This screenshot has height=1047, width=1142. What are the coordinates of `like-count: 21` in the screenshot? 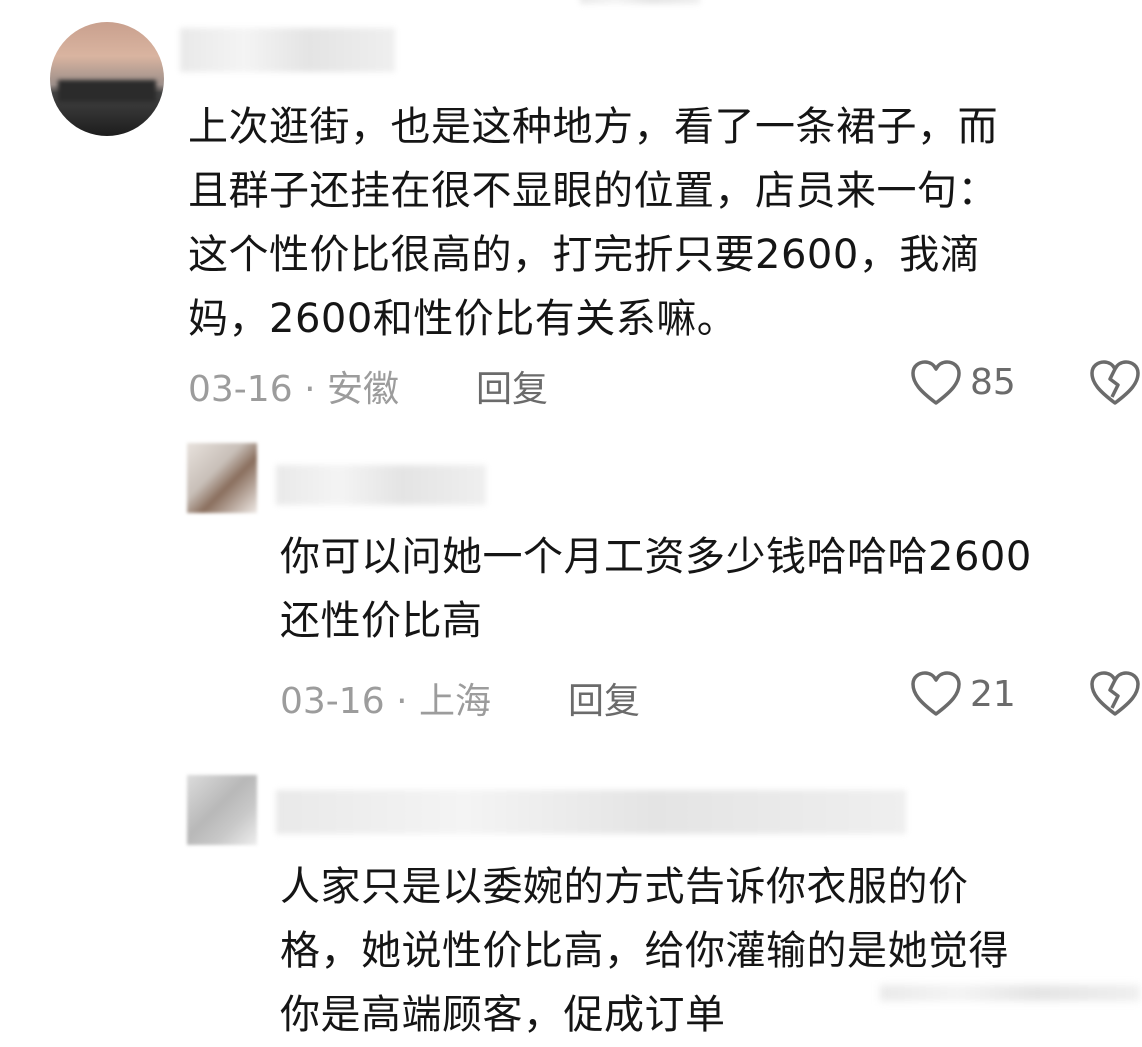 It's located at (993, 694).